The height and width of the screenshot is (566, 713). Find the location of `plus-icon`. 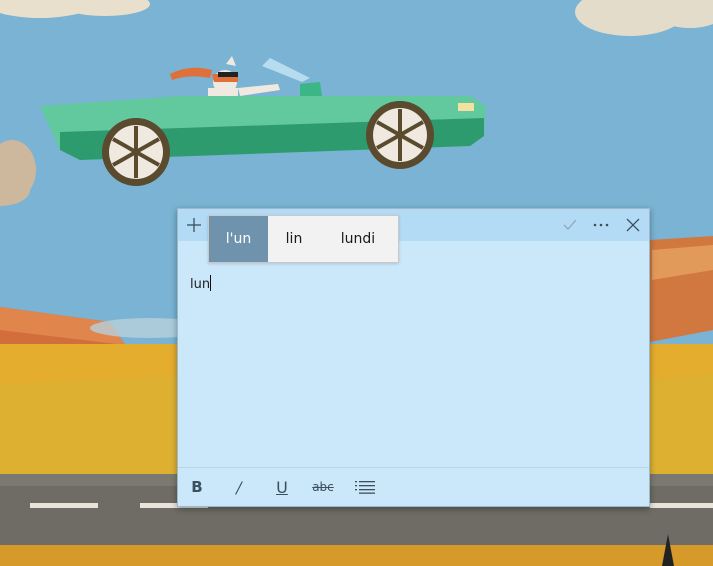

plus-icon is located at coordinates (194, 225).